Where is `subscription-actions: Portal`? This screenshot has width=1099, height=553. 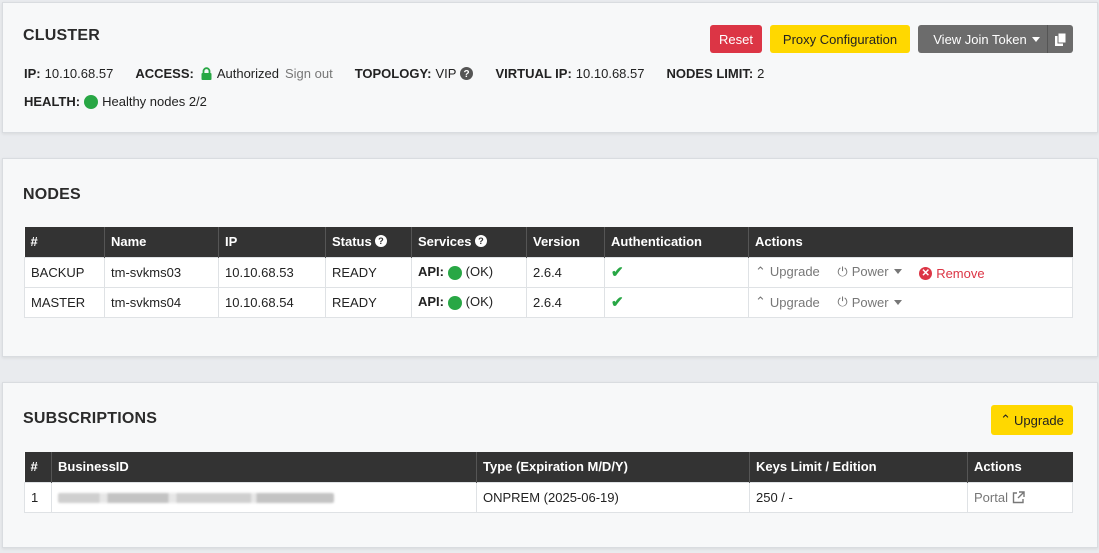
subscription-actions: Portal is located at coordinates (1020, 497).